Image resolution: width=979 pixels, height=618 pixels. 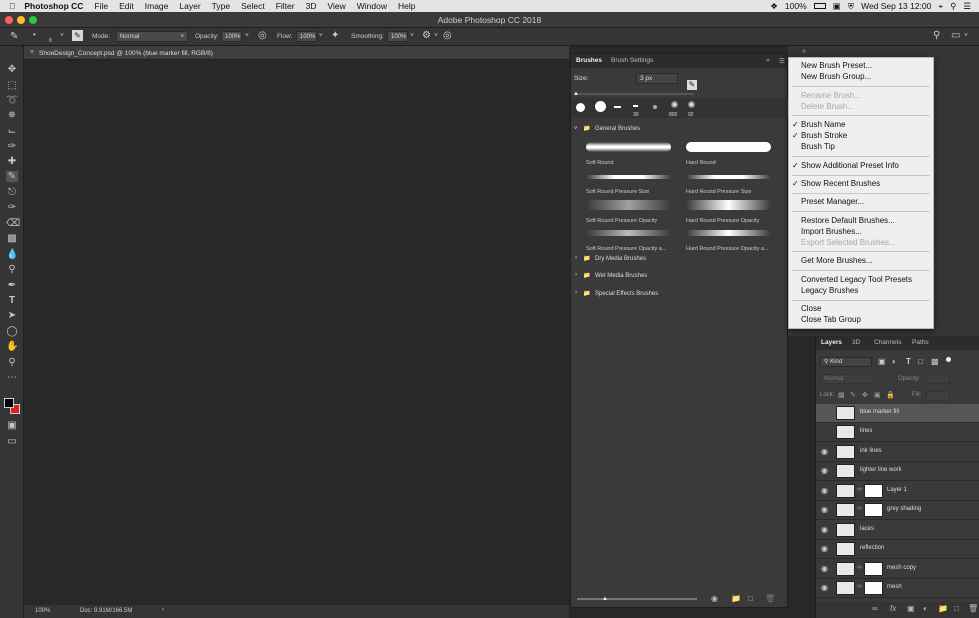 I want to click on size-slider, so click(x=634, y=94).